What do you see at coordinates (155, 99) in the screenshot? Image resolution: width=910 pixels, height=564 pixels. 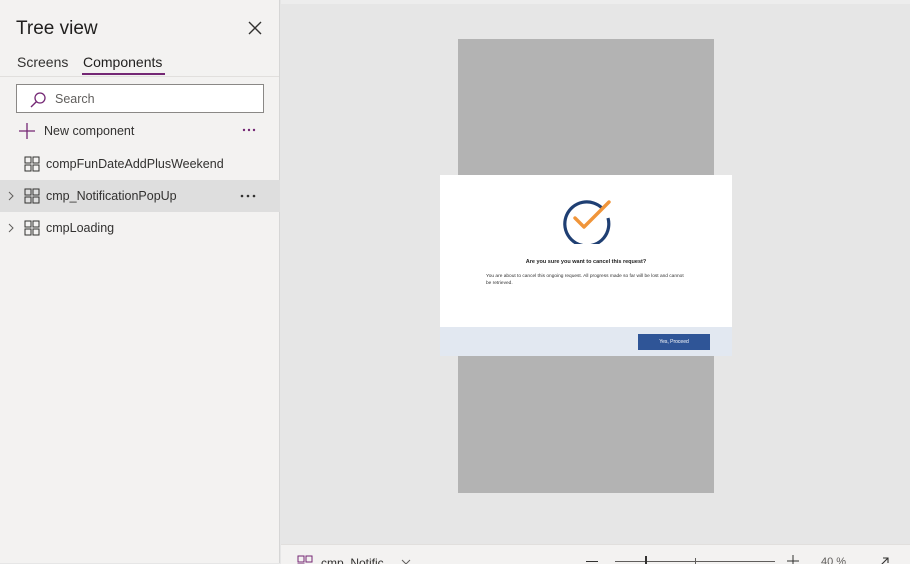 I see `search-input` at bounding box center [155, 99].